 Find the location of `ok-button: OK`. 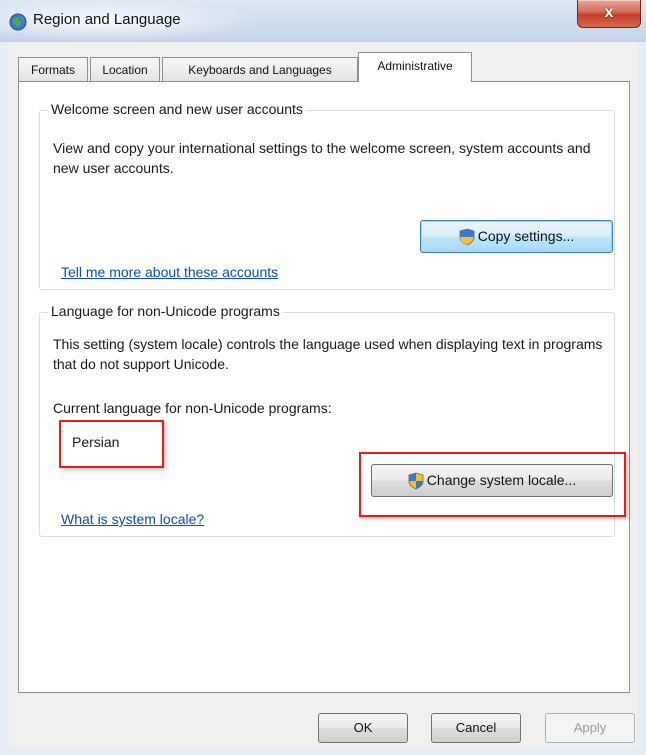

ok-button: OK is located at coordinates (363, 728).